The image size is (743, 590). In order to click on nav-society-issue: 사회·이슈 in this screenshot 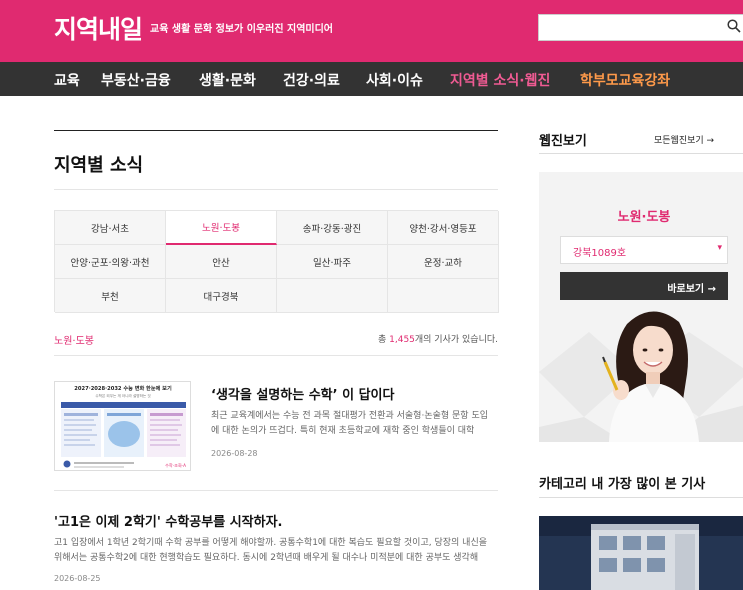, I will do `click(394, 80)`.